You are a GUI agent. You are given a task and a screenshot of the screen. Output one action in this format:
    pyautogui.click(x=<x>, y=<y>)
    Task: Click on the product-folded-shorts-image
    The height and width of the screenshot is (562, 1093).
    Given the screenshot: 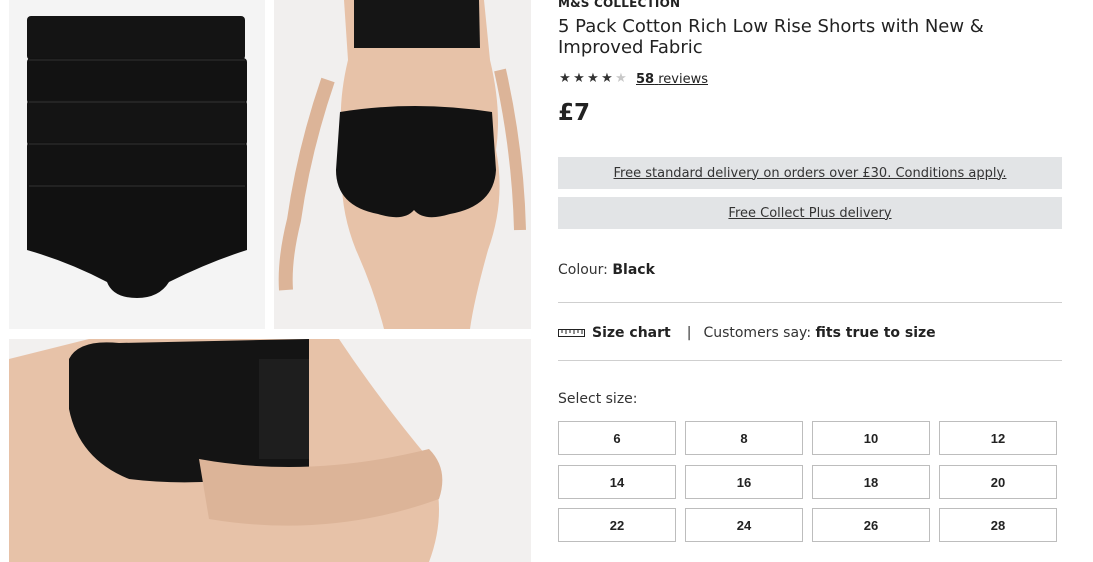 What is the action you would take?
    pyautogui.click(x=137, y=164)
    